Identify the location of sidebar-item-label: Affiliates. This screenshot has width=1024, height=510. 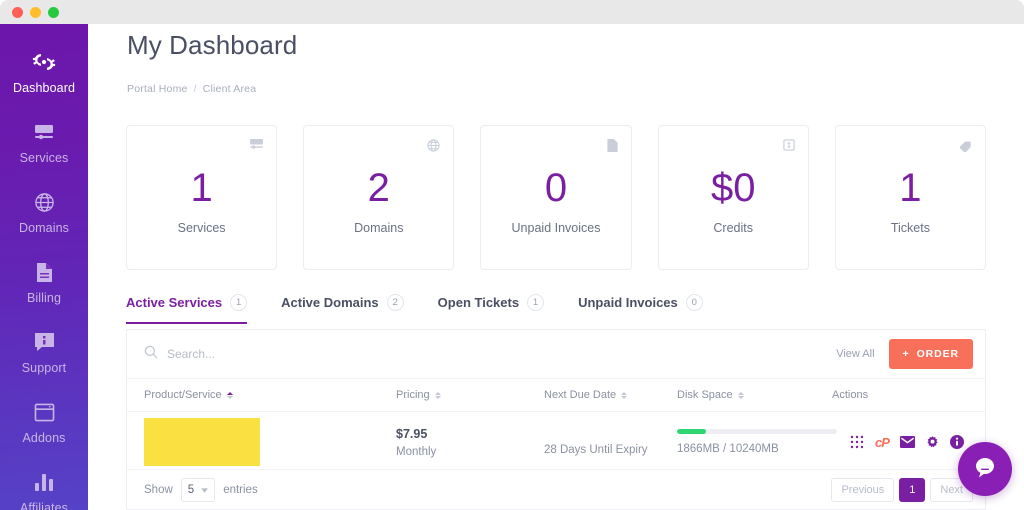
(43, 505).